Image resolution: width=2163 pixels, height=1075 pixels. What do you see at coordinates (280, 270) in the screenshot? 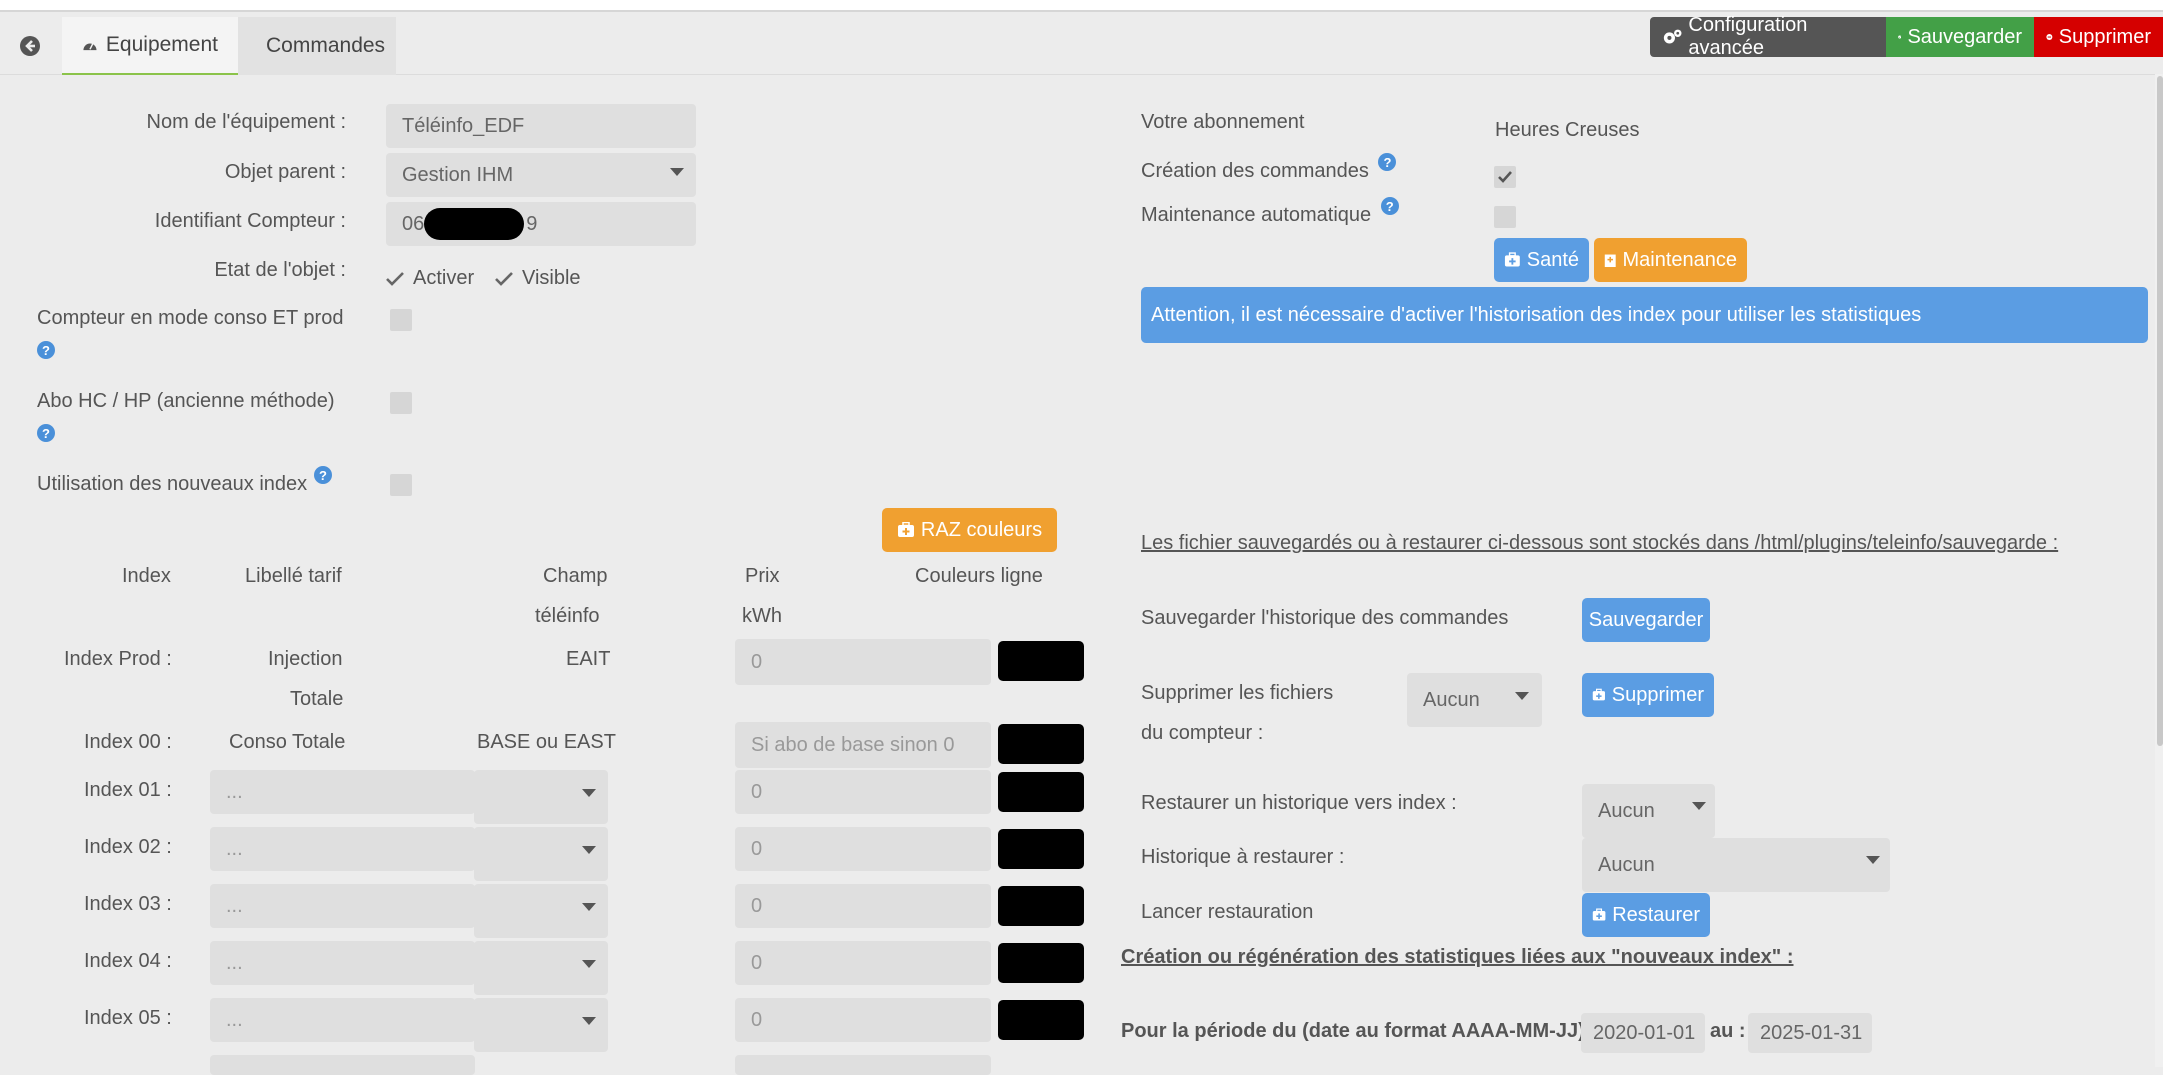
I see `etat-label: Etat de l'objet :` at bounding box center [280, 270].